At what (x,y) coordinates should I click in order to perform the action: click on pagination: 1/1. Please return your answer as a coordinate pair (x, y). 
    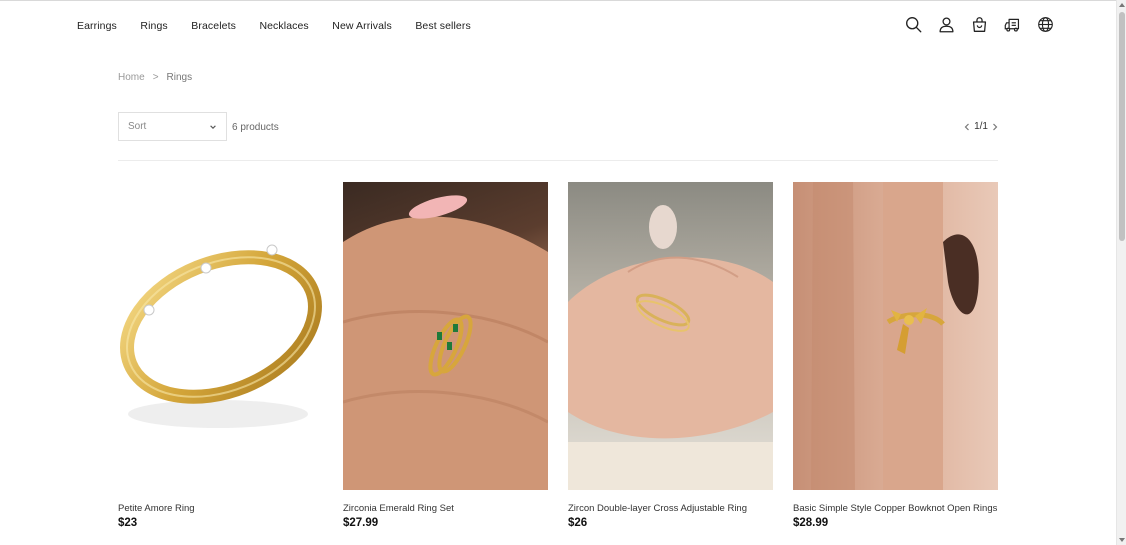
    Looking at the image, I should click on (981, 126).